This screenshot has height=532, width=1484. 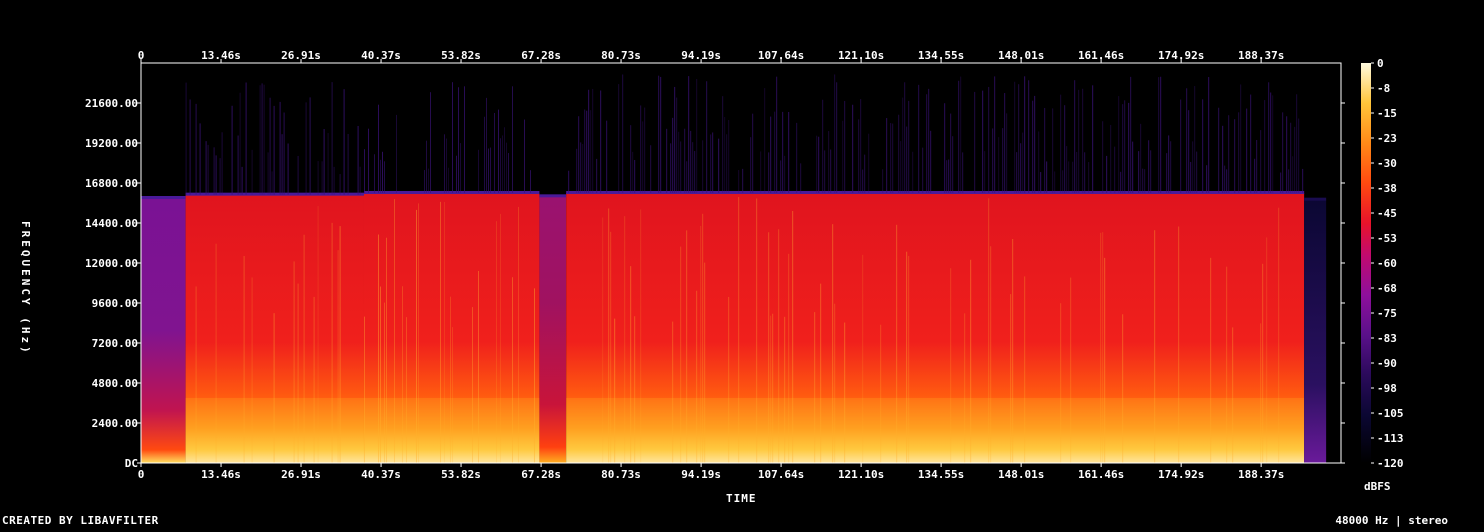 What do you see at coordinates (1390, 413) in the screenshot?
I see `colorbar-tick-label: -105` at bounding box center [1390, 413].